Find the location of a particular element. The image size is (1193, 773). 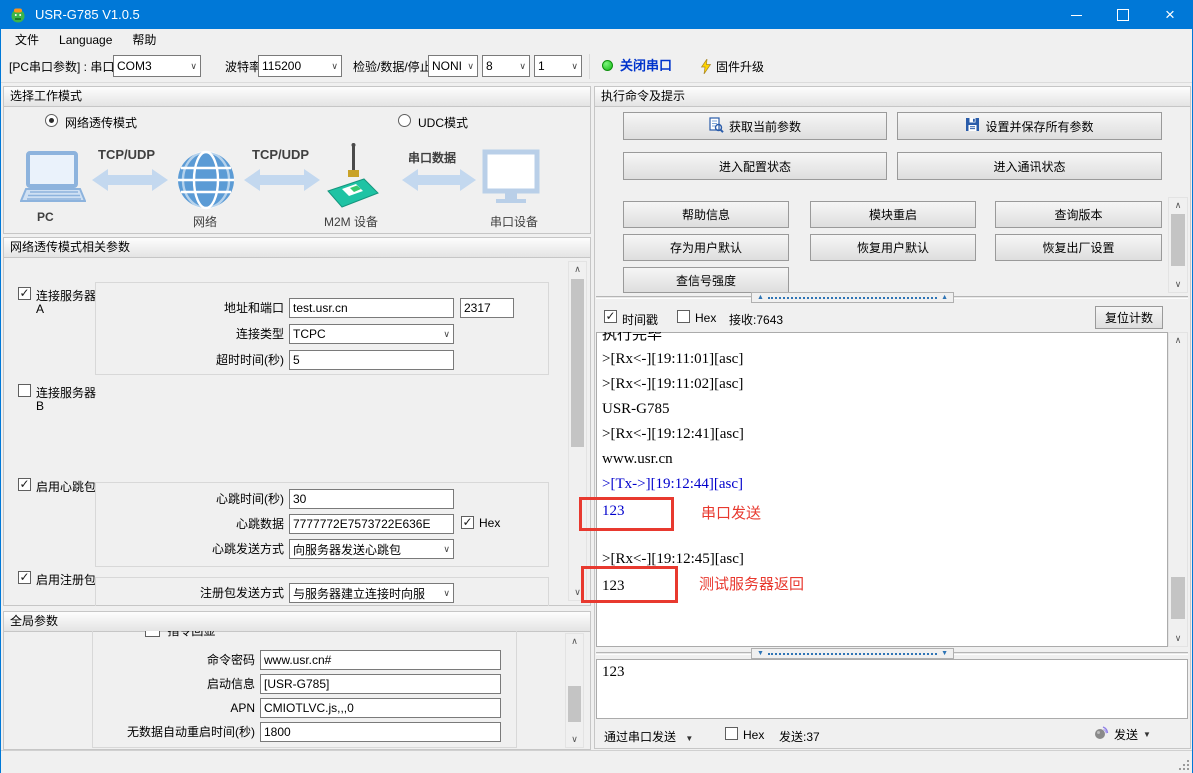

stopbits-select: 1 ∨ is located at coordinates (558, 66).